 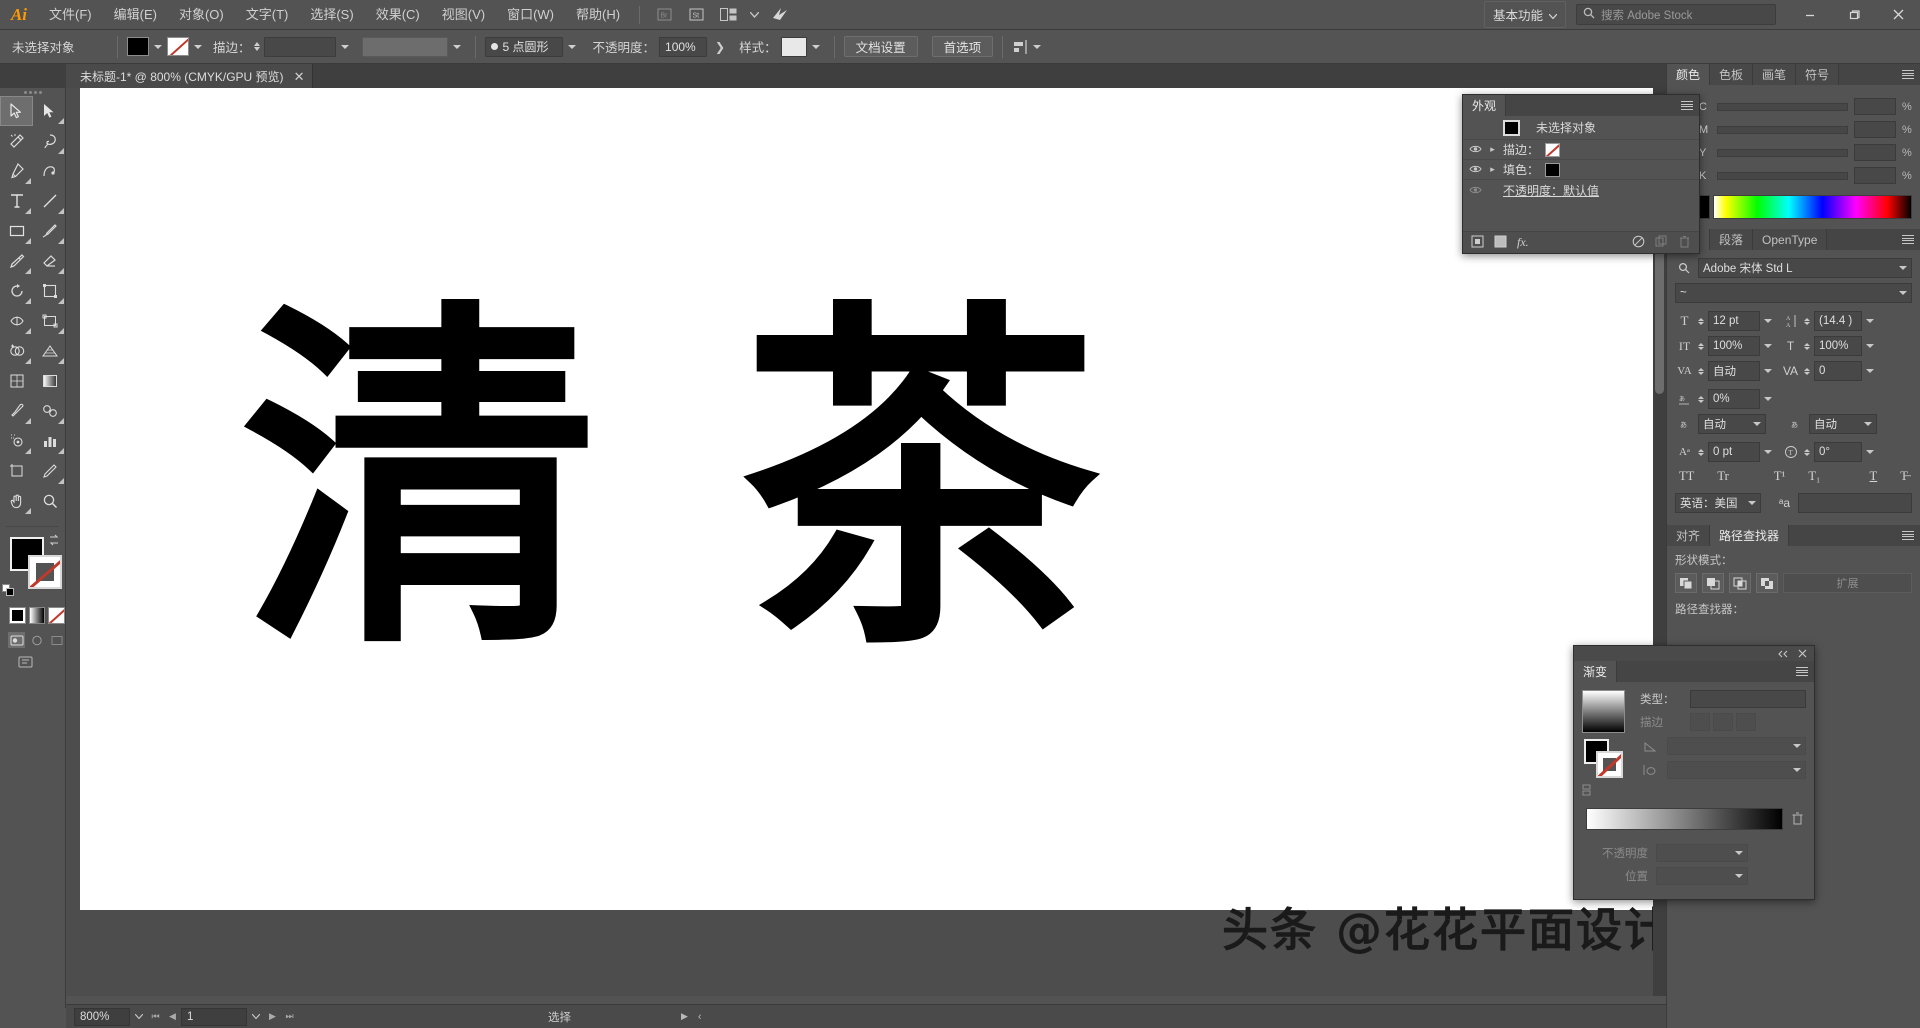 What do you see at coordinates (1701, 371) in the screenshot?
I see `kerning-stepper` at bounding box center [1701, 371].